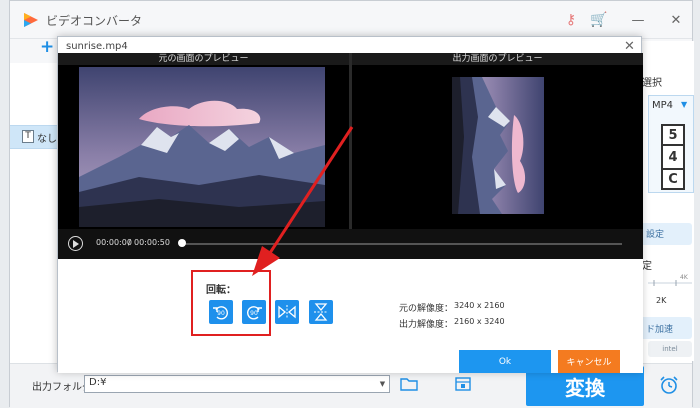 This screenshot has height=408, width=700. Describe the element at coordinates (426, 309) in the screenshot. I see `source-resolution-label: 元の解像度：` at that location.